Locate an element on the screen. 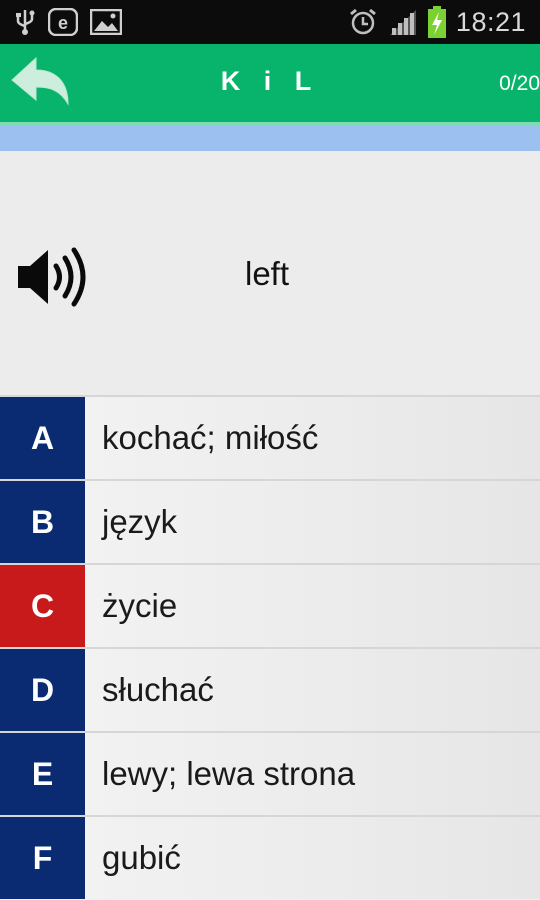  system-icons: 18:21 is located at coordinates (437, 22).